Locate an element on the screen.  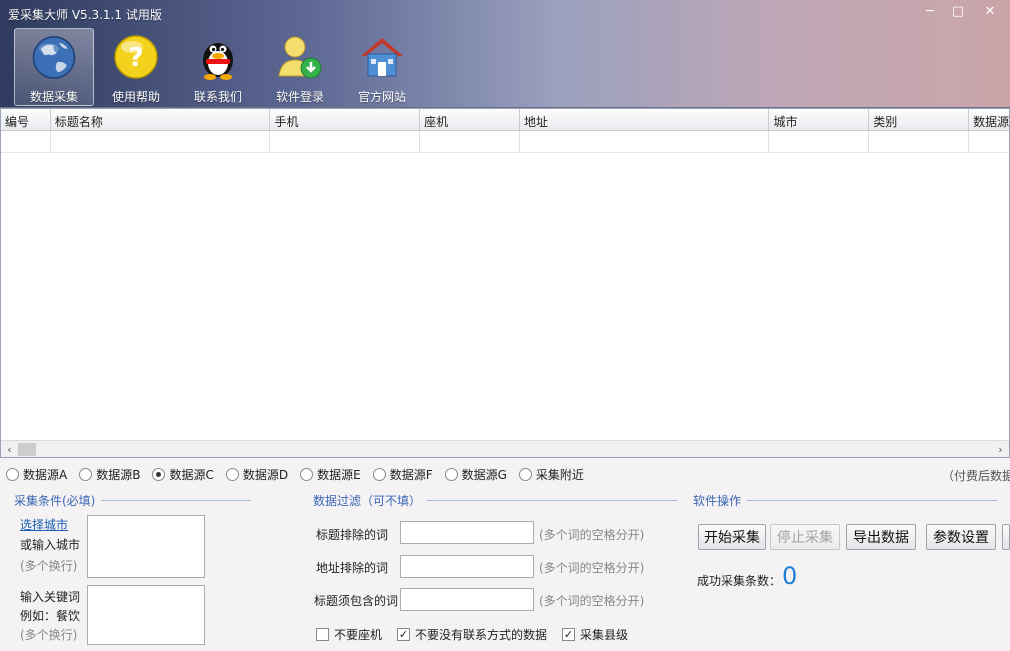
table-row is located at coordinates (505, 142).